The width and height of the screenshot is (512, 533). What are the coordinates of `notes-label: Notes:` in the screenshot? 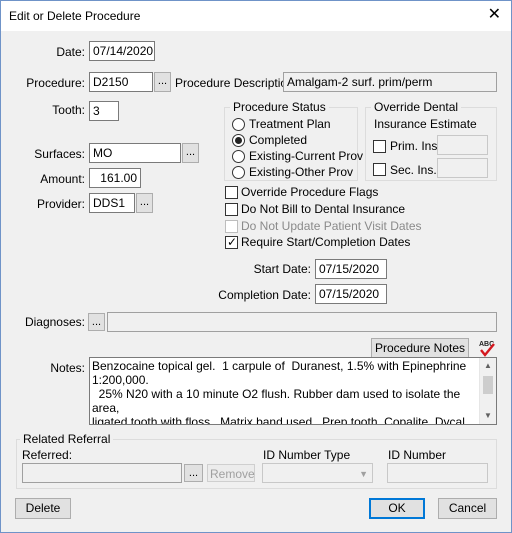 It's located at (67, 368).